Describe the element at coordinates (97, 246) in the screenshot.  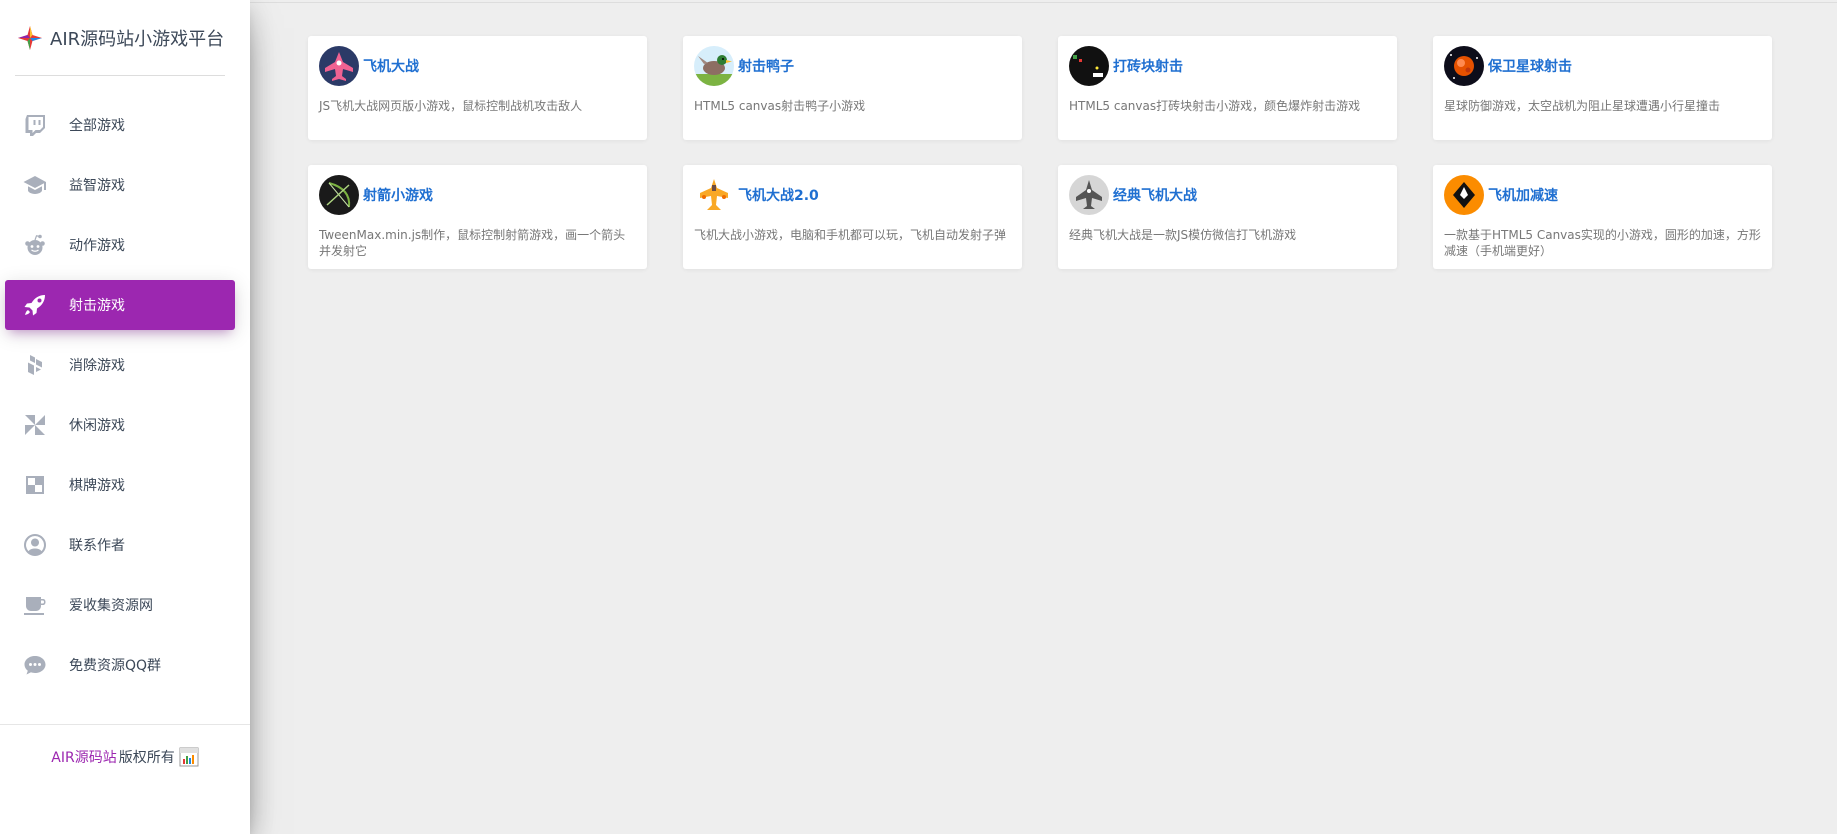
I see `sidebar-item-label: 动作游戏` at that location.